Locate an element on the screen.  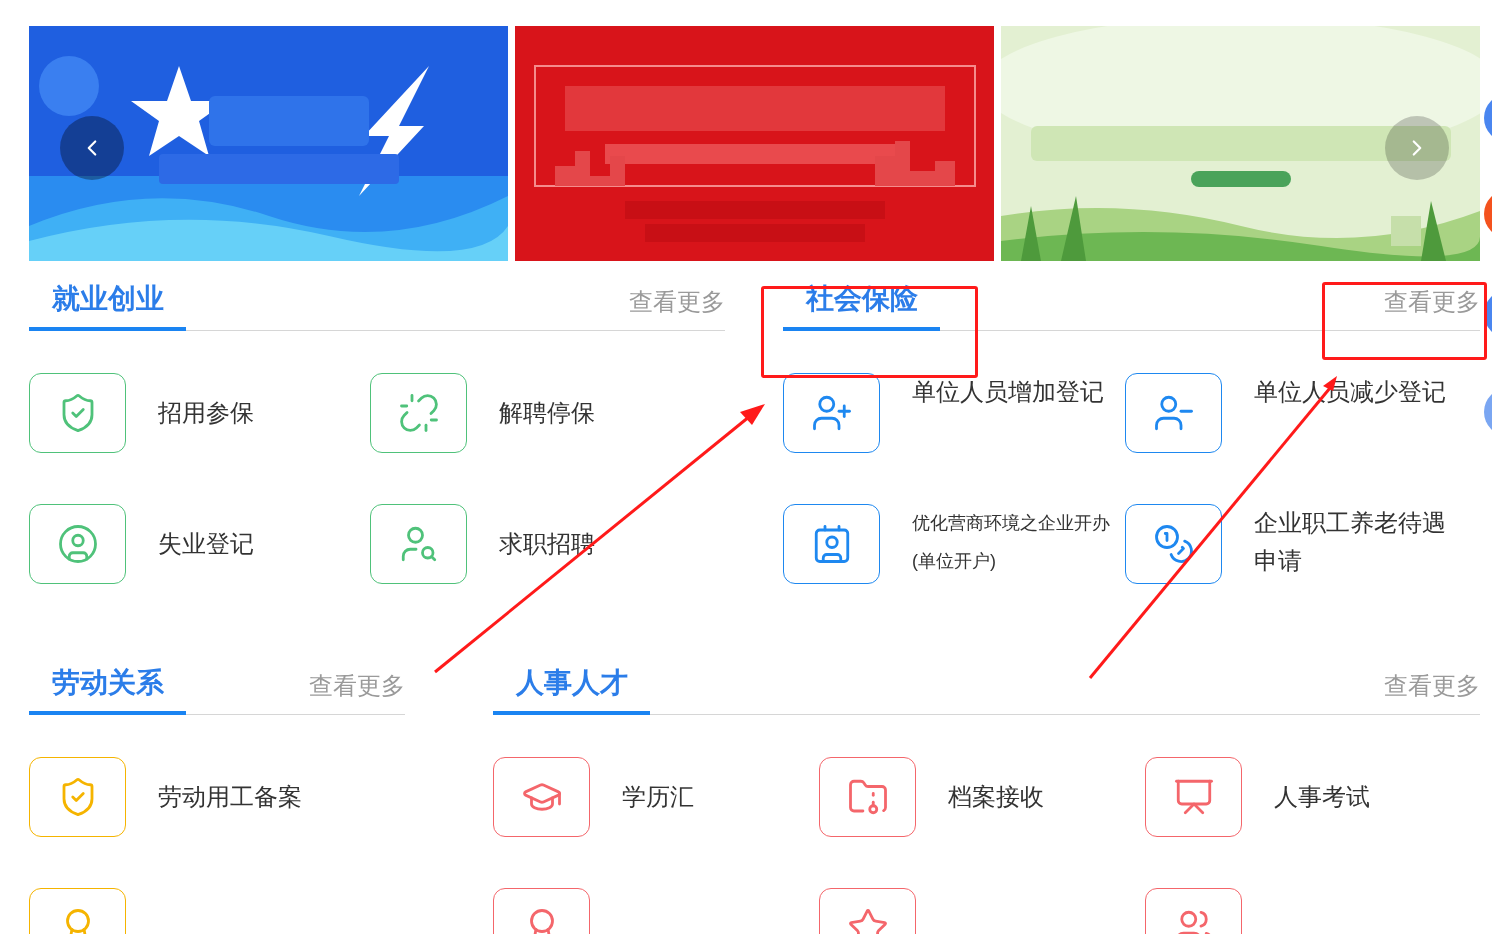
person-circle-icon is located at coordinates (77, 544).